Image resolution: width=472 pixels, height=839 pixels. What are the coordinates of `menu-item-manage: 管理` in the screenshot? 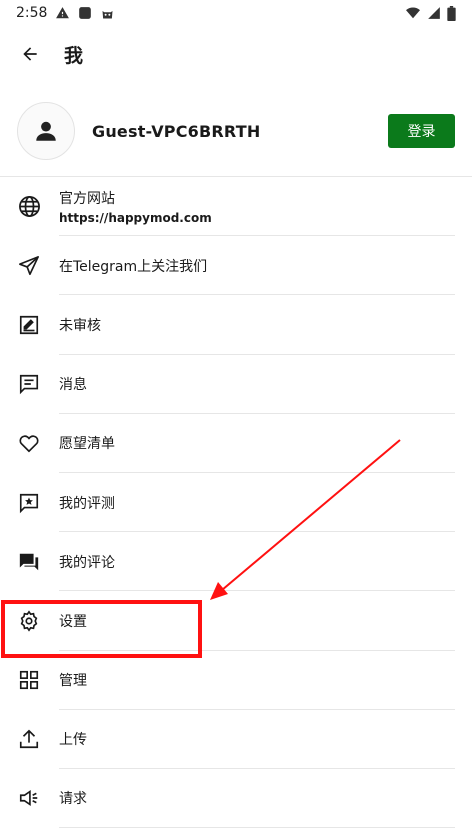 It's located at (236, 680).